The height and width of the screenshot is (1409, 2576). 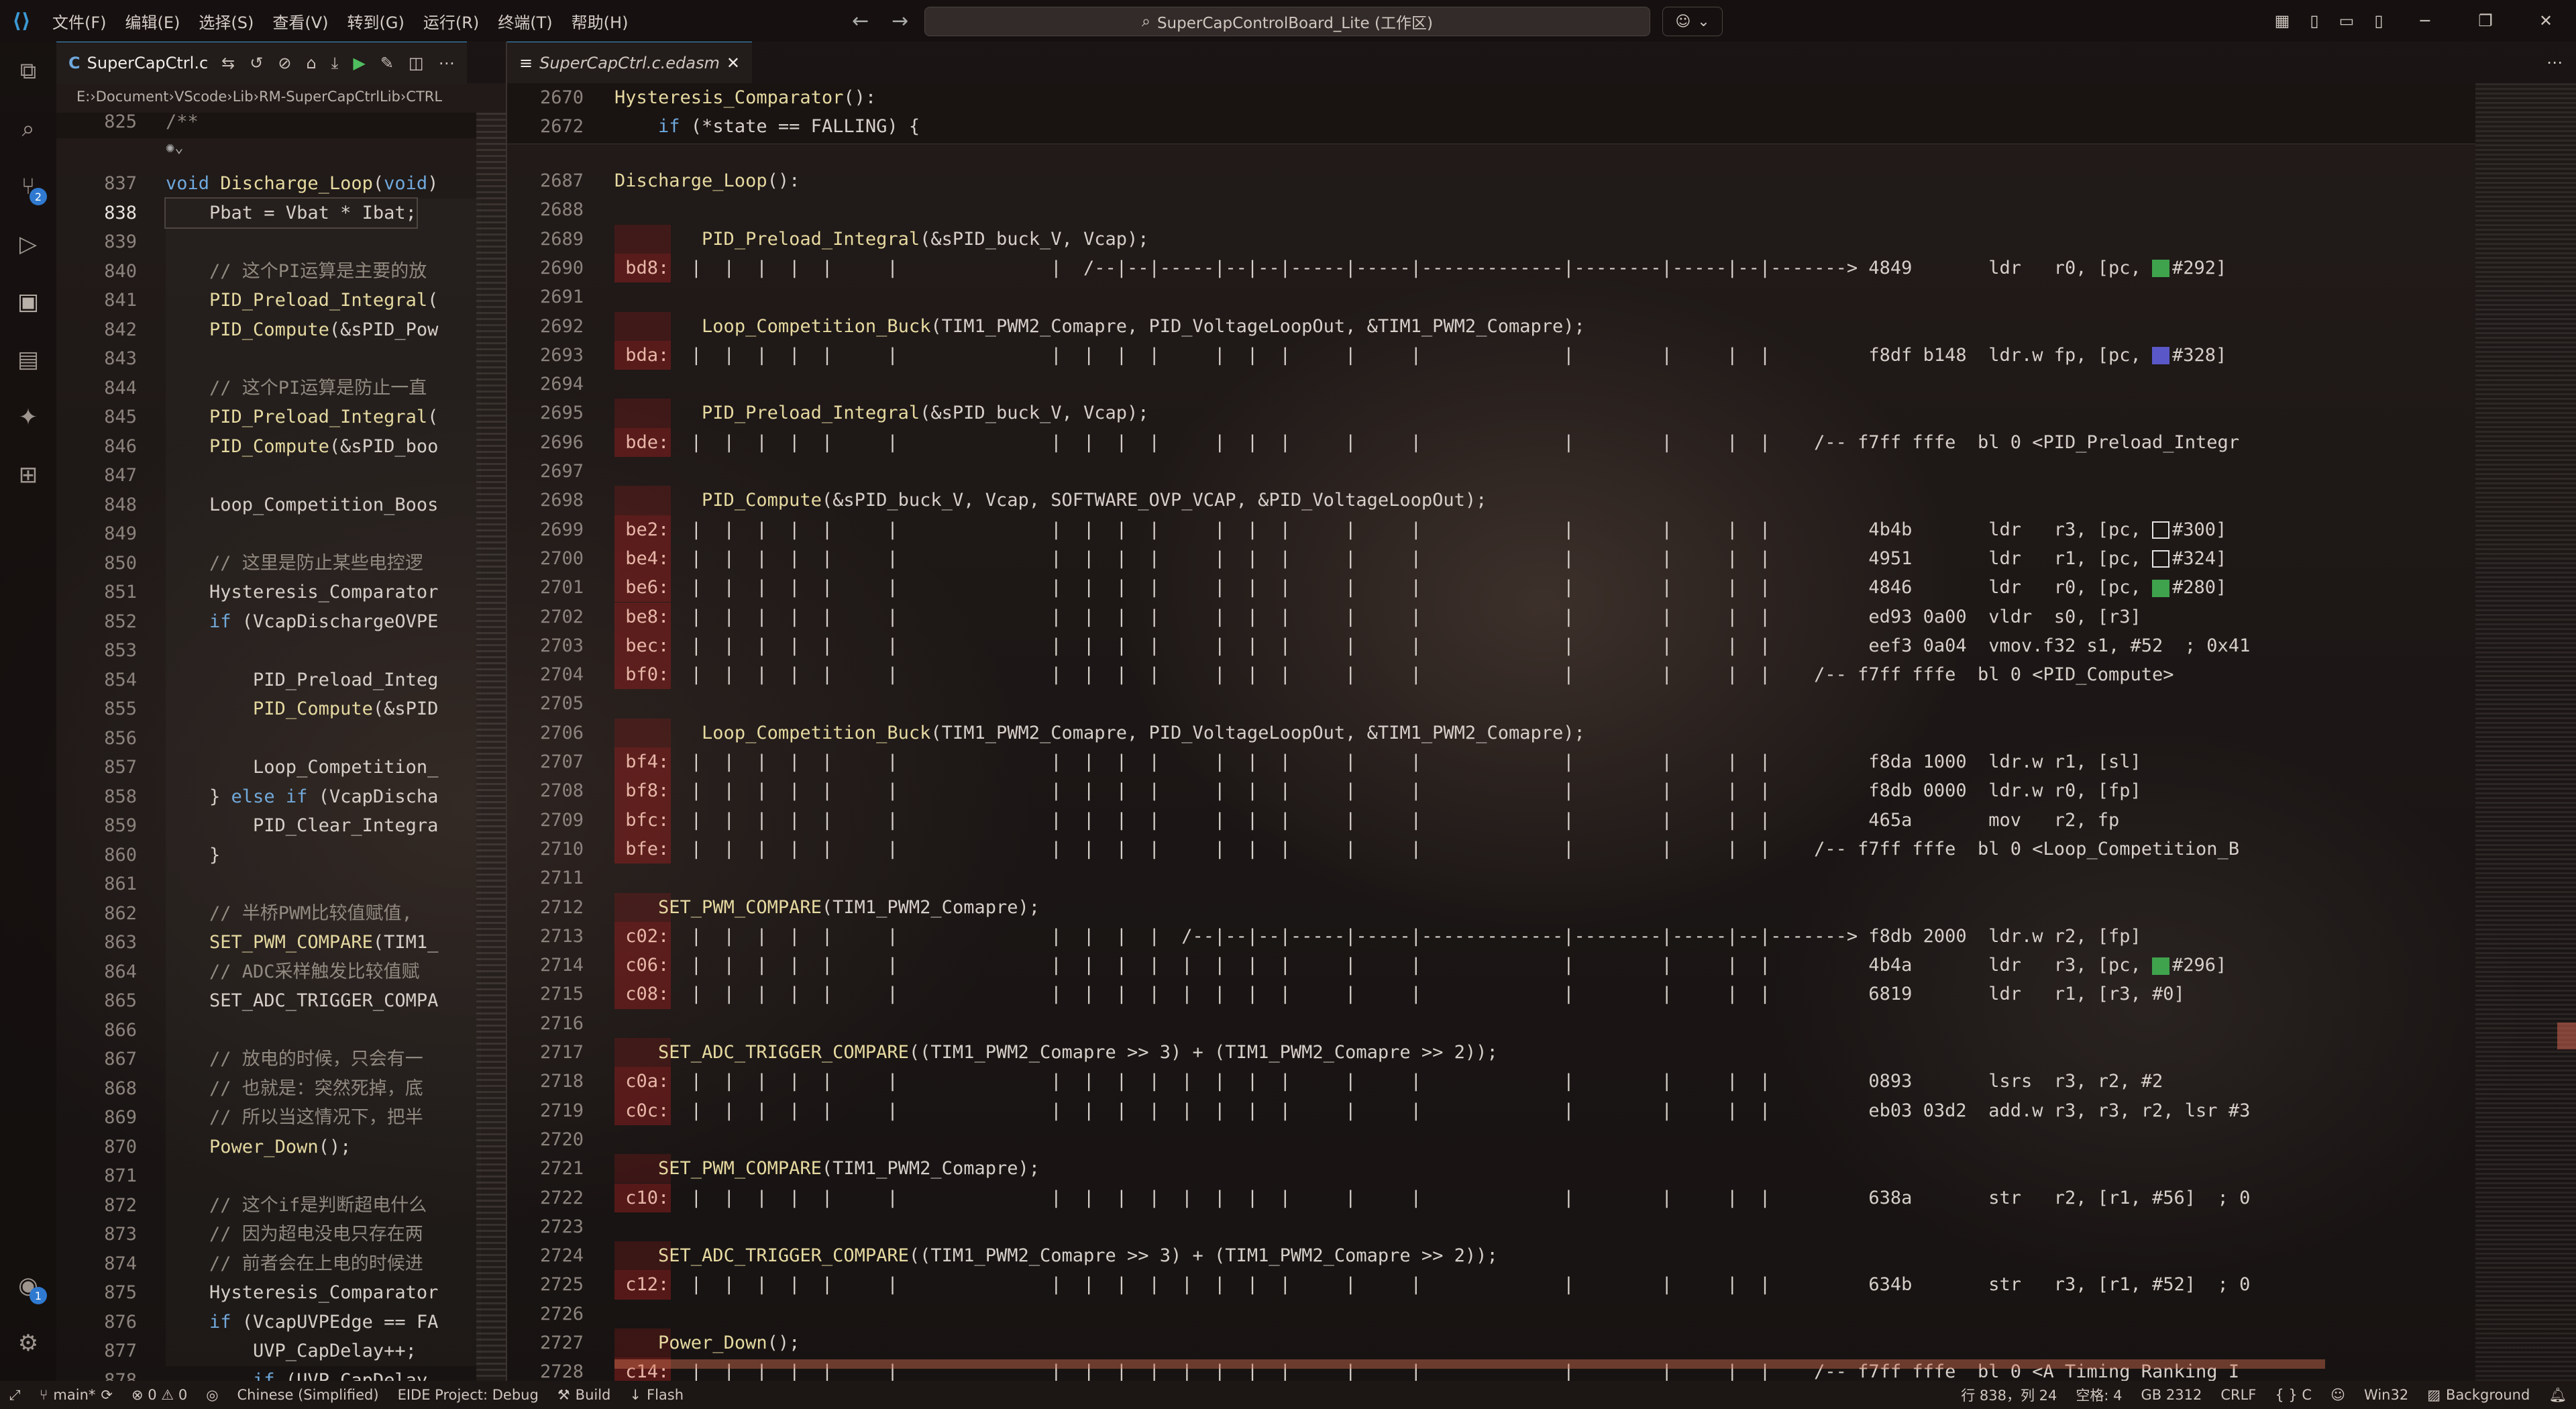 What do you see at coordinates (2379, 20) in the screenshot?
I see `toggle-secondary-sidebar-icon: ▯` at bounding box center [2379, 20].